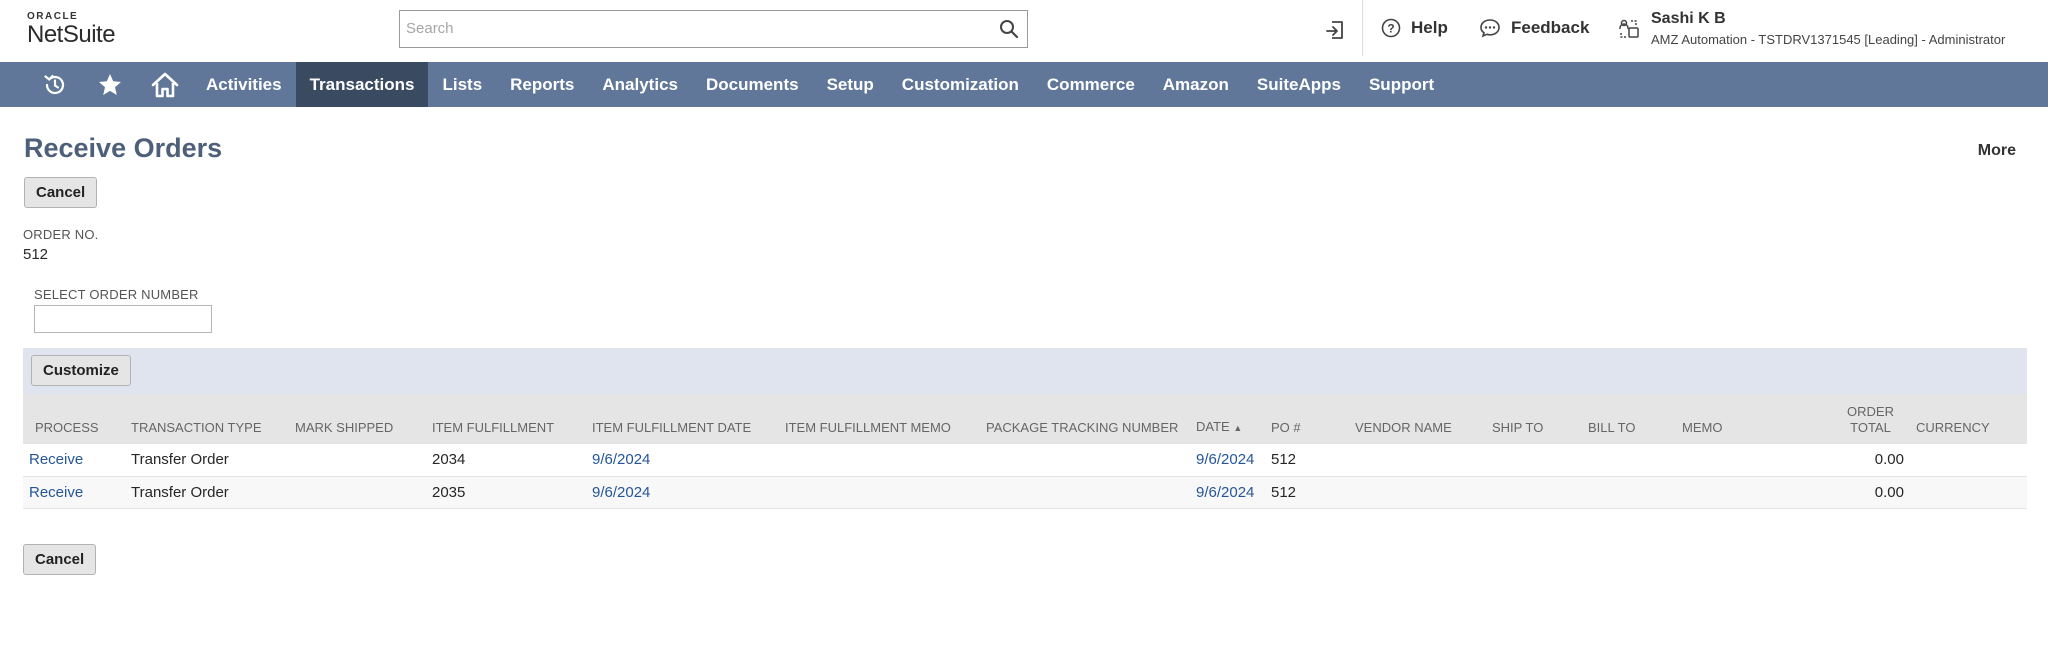 The image size is (2048, 649). What do you see at coordinates (1629, 419) in the screenshot?
I see `col-bill-to: BILL TO` at bounding box center [1629, 419].